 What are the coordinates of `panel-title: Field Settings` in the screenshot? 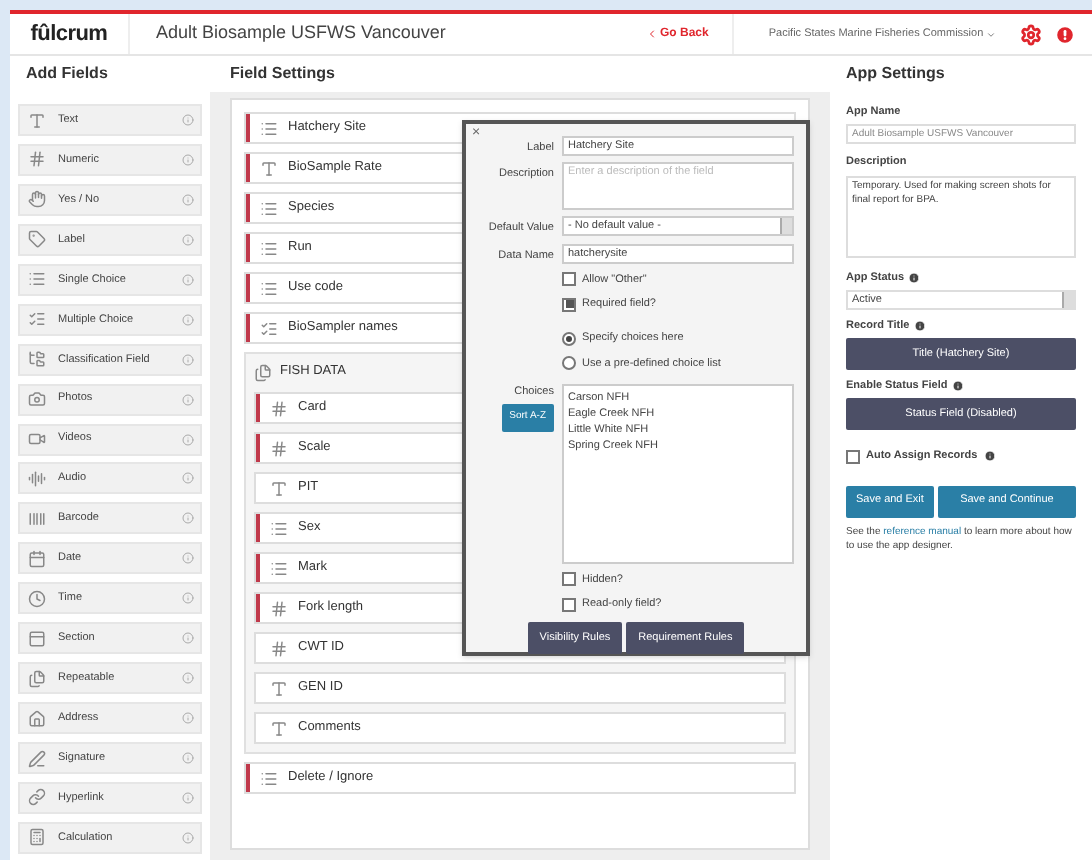 It's located at (282, 74).